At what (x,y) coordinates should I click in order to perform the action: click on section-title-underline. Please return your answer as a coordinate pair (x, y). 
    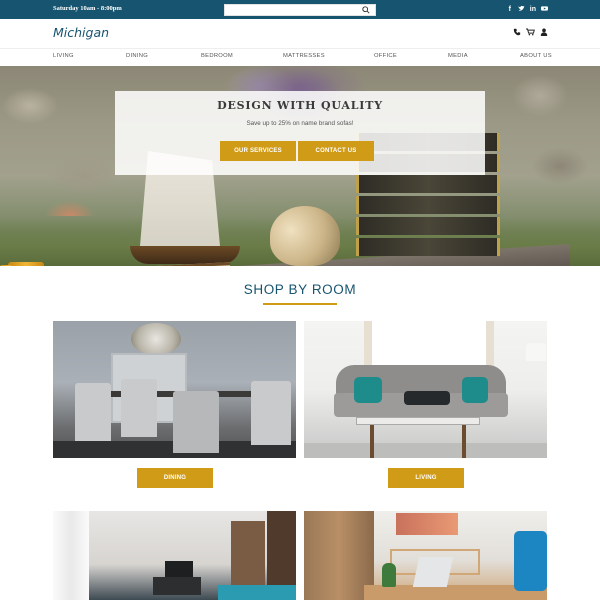
    Looking at the image, I should click on (300, 304).